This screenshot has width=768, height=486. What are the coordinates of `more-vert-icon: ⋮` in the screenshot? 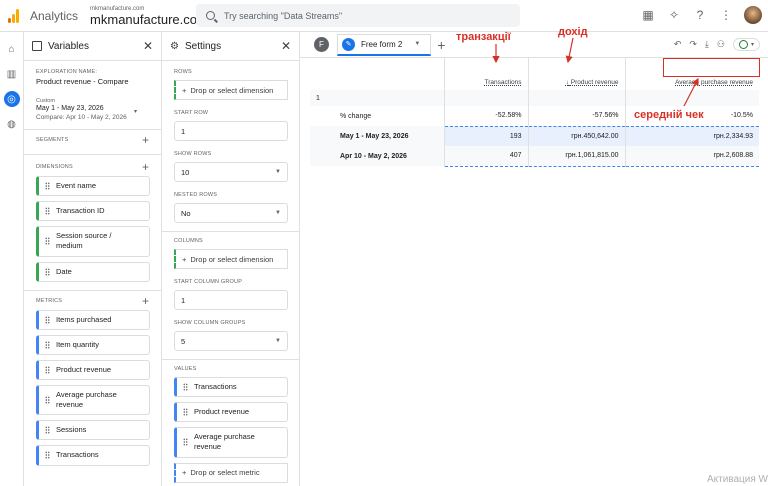 It's located at (726, 15).